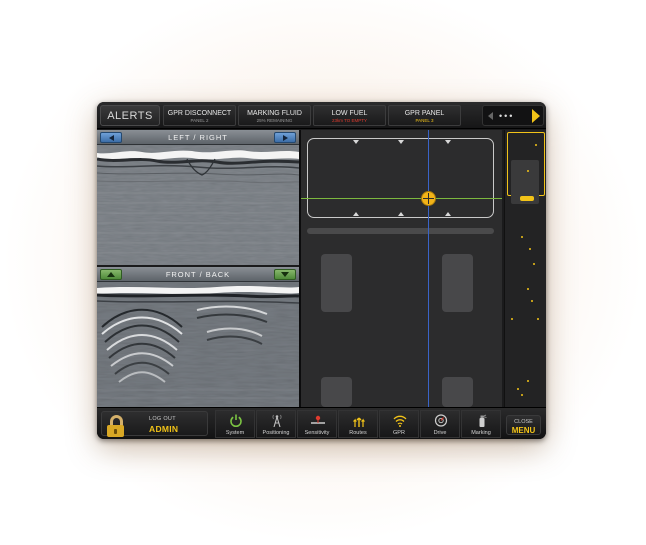 Image resolution: width=646 pixels, height=545 pixels. I want to click on logout-admin-button: LOG OUT ADMIN, so click(154, 424).